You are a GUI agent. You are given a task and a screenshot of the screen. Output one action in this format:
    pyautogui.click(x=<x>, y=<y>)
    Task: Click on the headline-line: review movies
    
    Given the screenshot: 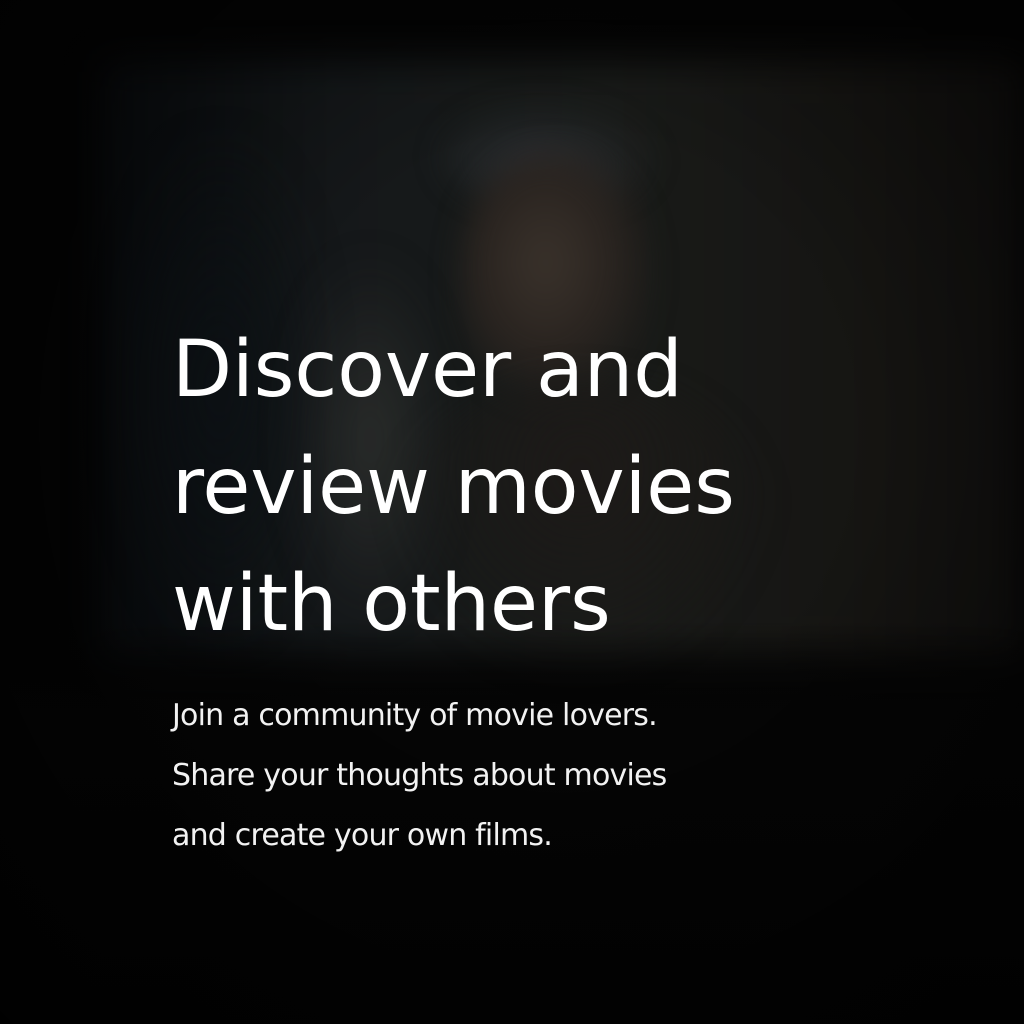 What is the action you would take?
    pyautogui.click(x=453, y=487)
    